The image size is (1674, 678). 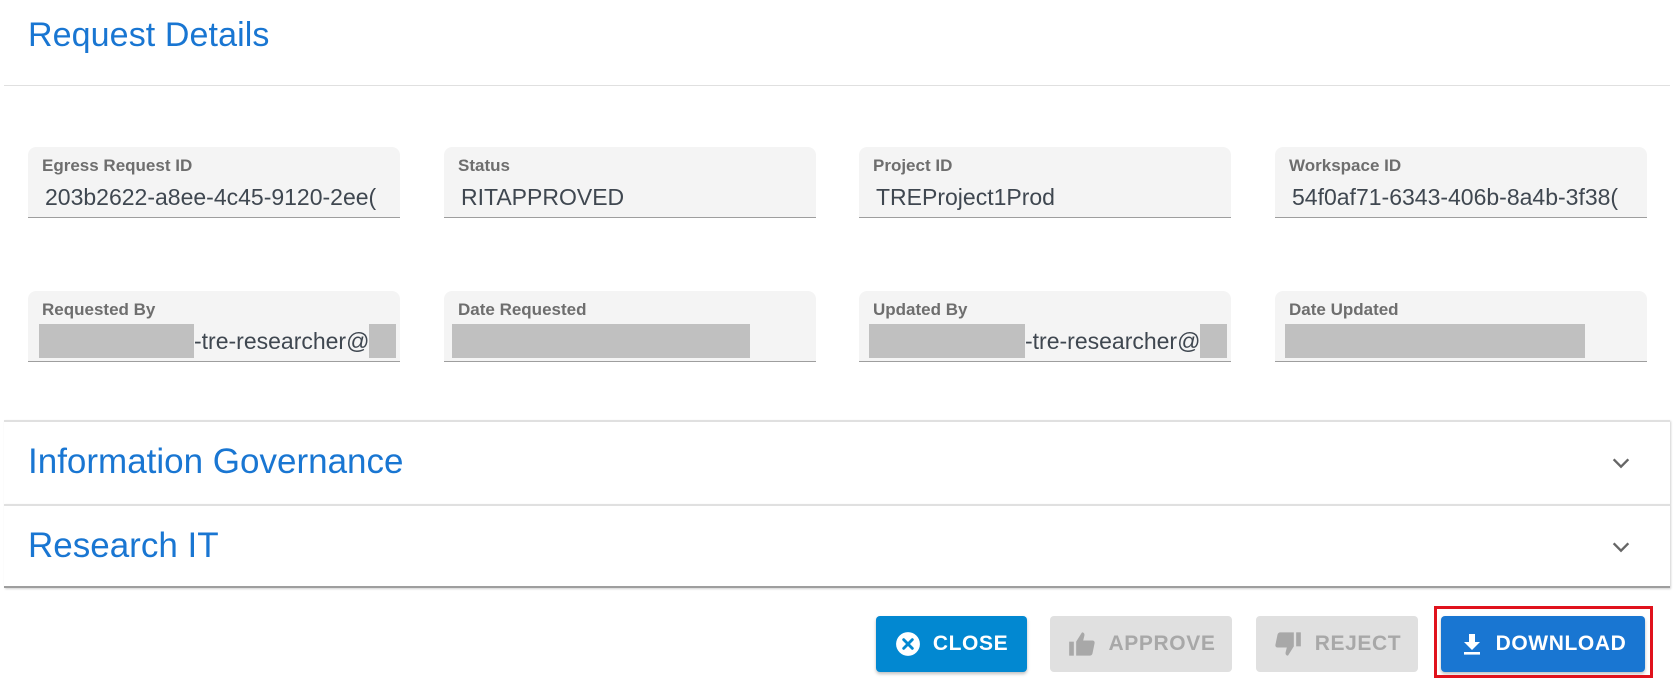 I want to click on approve-button-label: APPROVE, so click(x=1162, y=643).